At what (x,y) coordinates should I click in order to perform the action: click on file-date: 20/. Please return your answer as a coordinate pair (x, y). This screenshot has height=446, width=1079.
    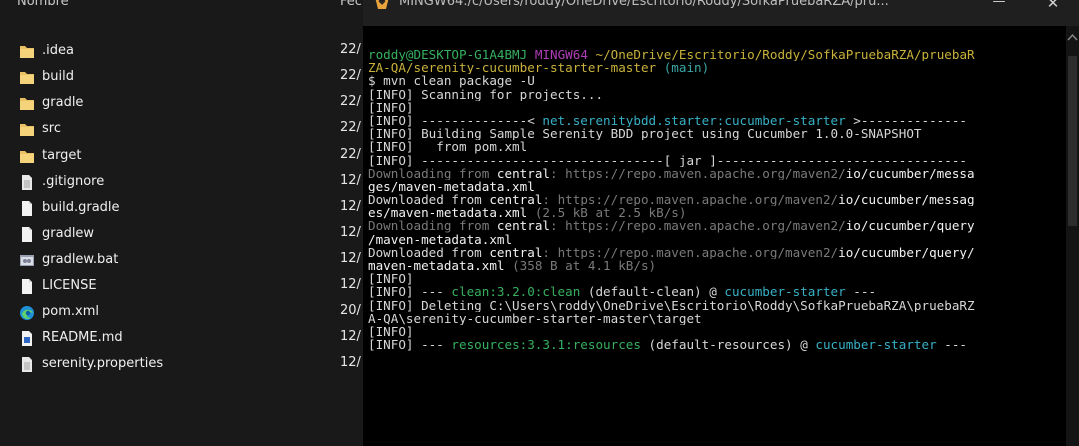
    Looking at the image, I should click on (350, 310).